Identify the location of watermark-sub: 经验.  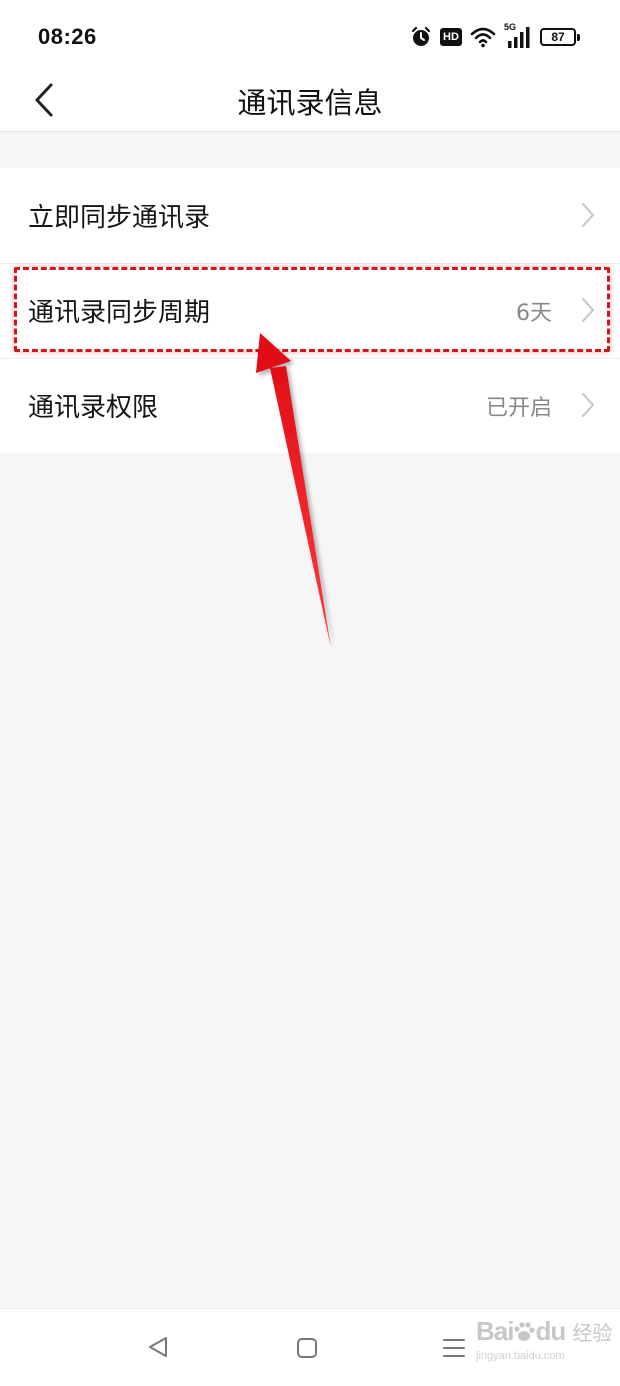
(592, 1333).